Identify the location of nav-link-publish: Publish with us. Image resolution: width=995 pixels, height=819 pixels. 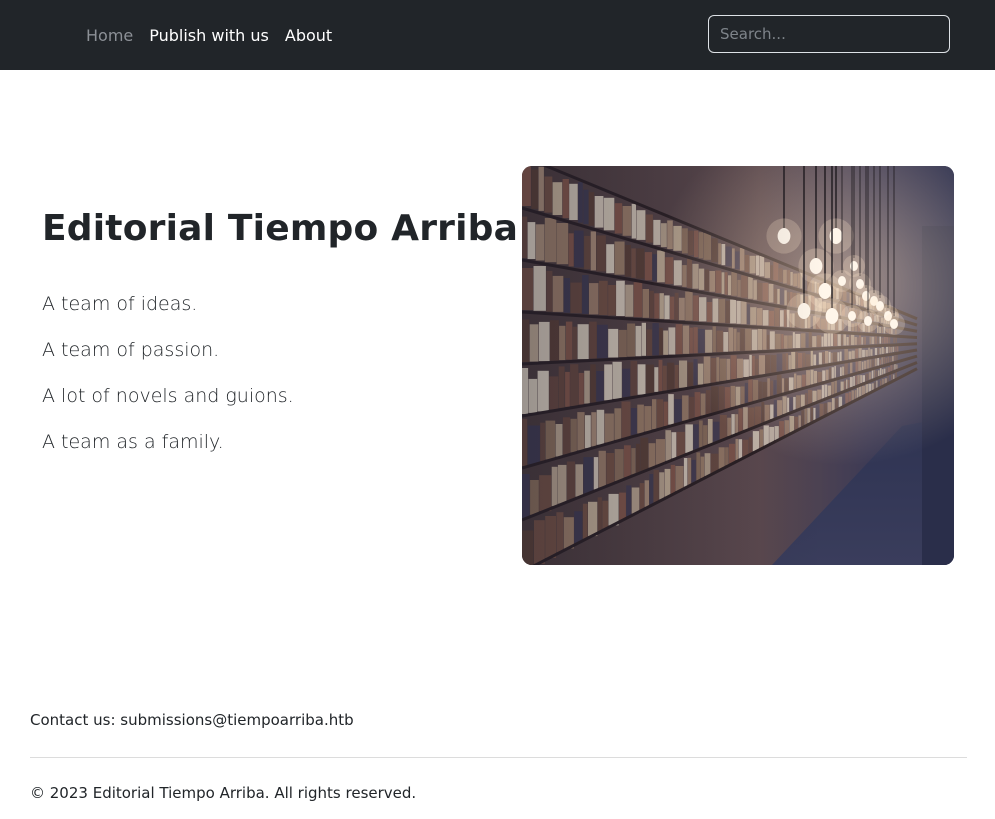
(209, 35).